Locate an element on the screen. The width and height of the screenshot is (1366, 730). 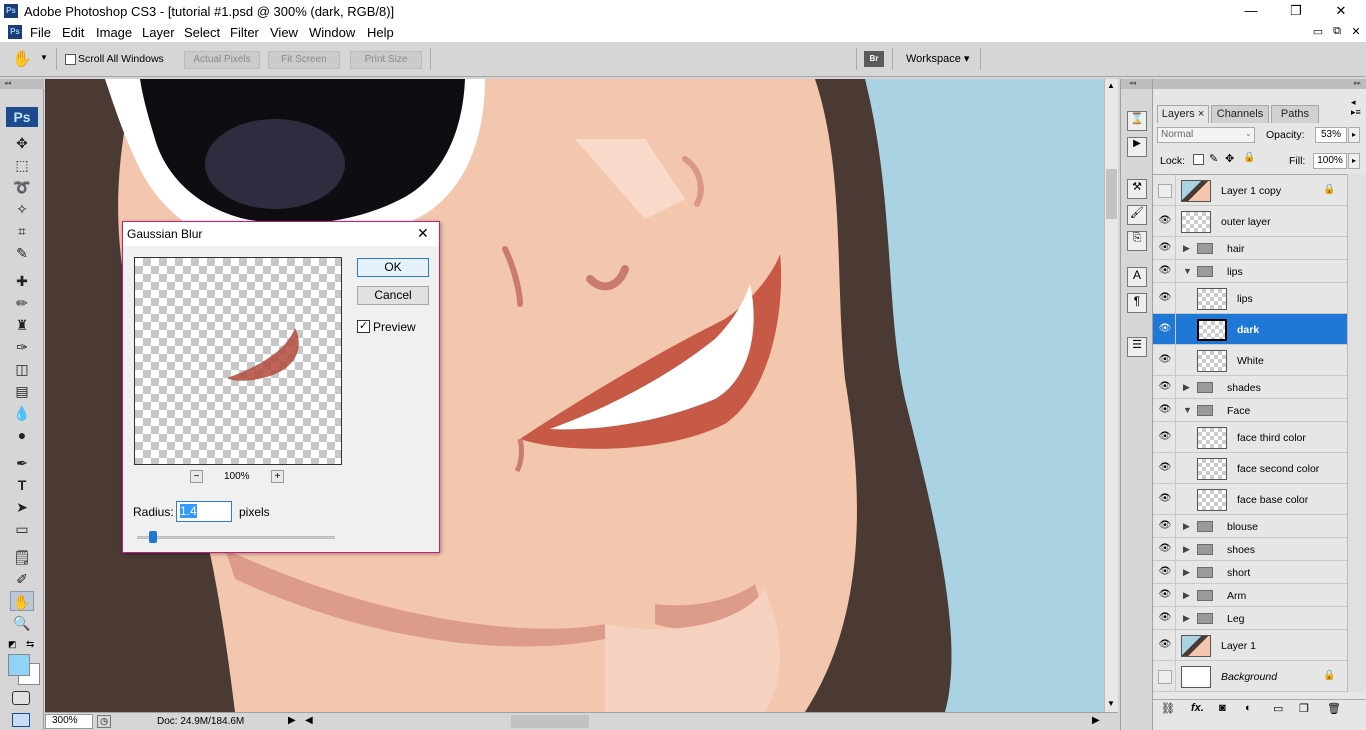
layer-comps-icon: ☰ is located at coordinates (1137, 347).